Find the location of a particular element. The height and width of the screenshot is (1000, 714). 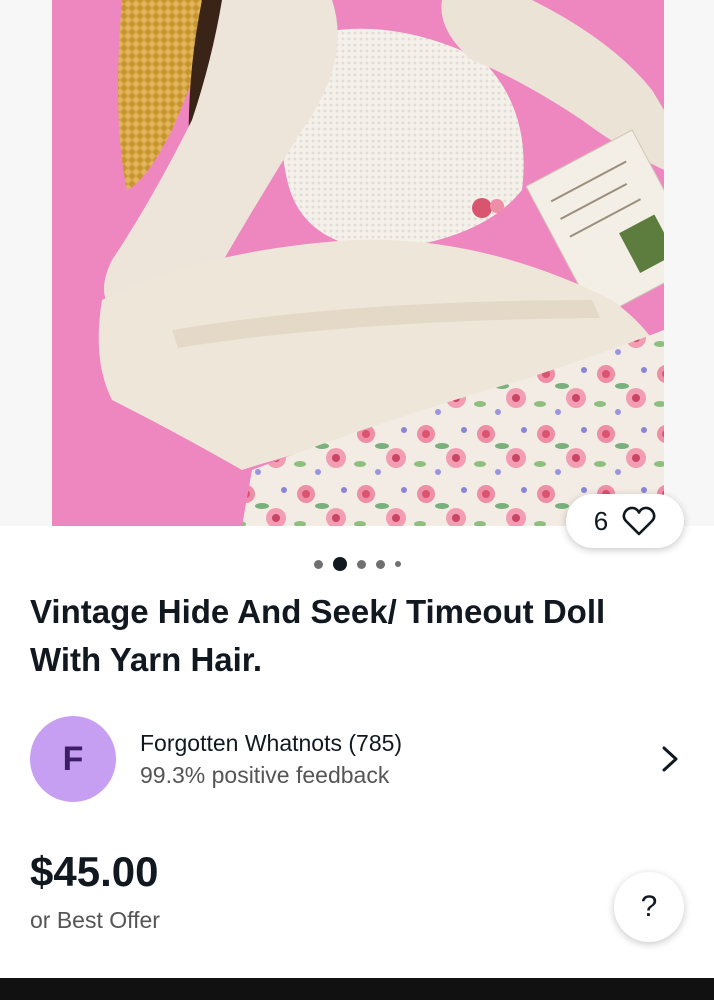

chevron-right-icon is located at coordinates (670, 759).